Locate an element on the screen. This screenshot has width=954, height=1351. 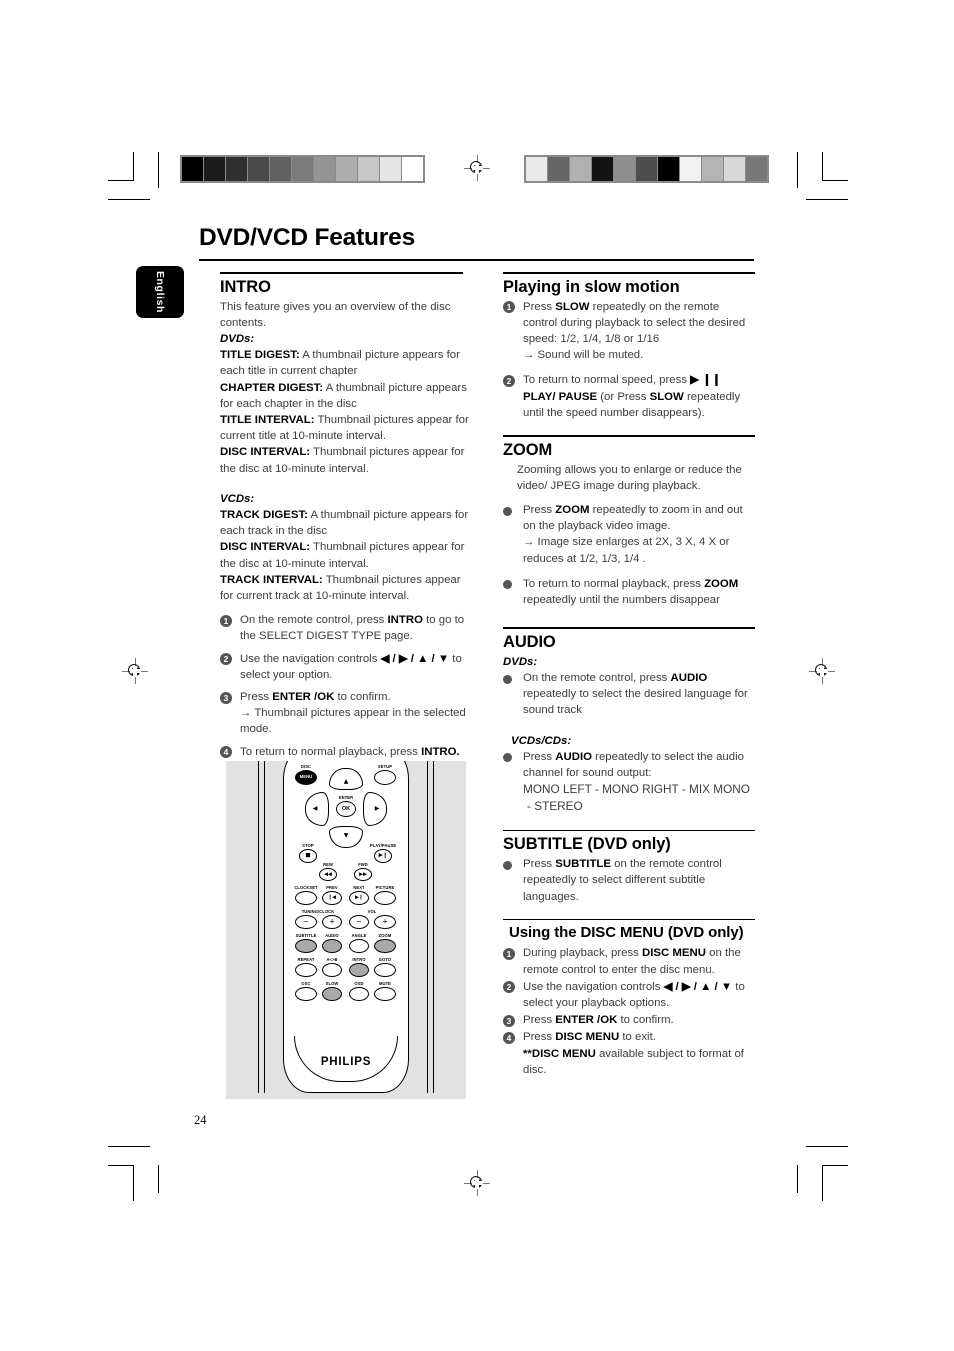
remote-label-mute: MUTE is located at coordinates (385, 983).